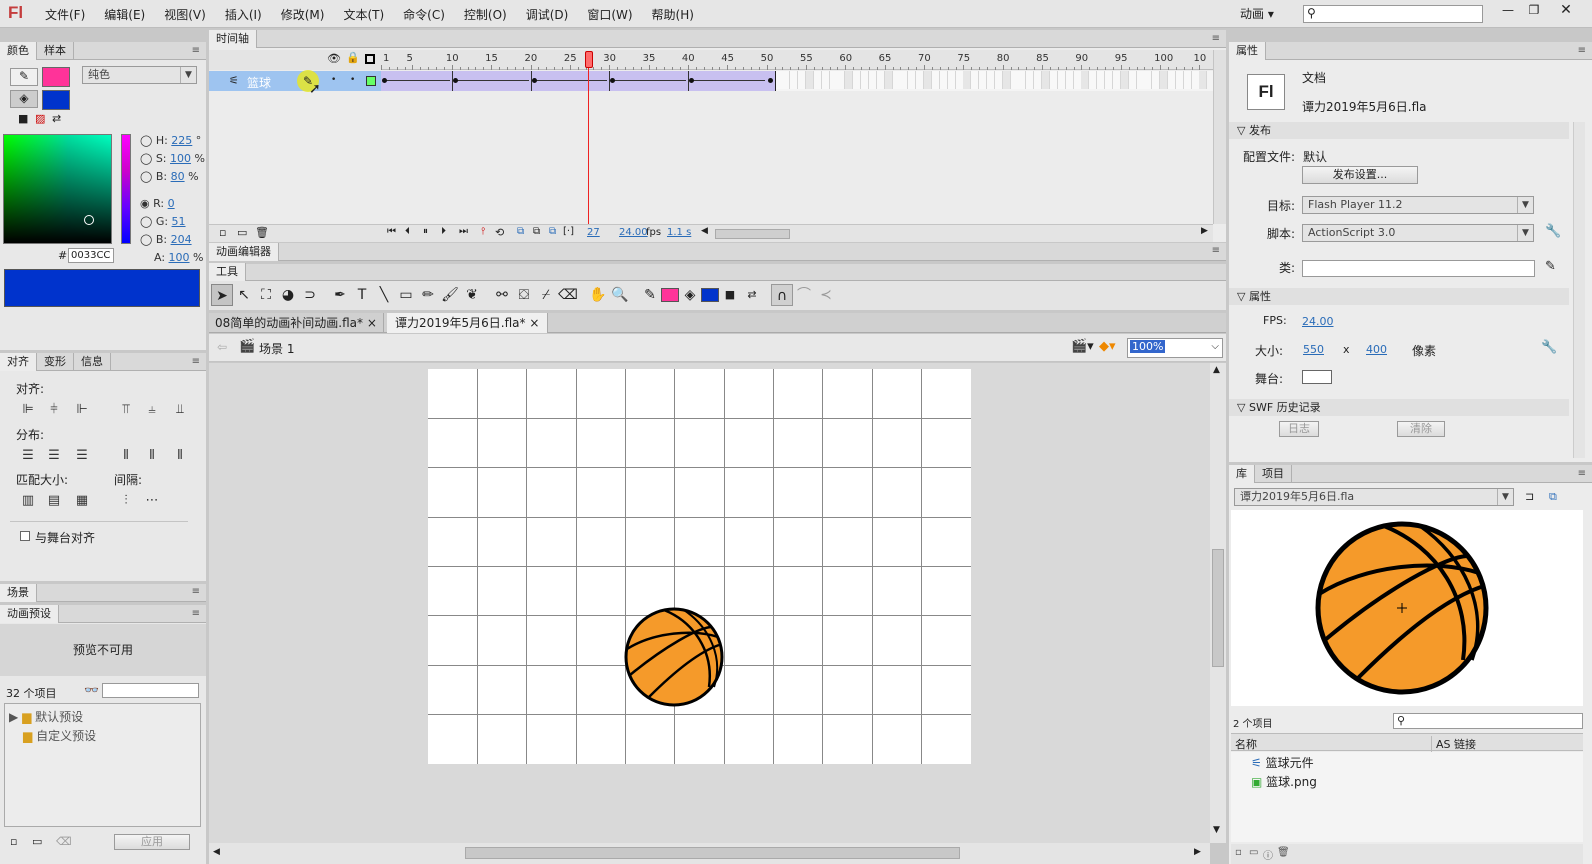 Image resolution: width=1592 pixels, height=864 pixels. What do you see at coordinates (18, 361) in the screenshot?
I see `tab-align: 对齐` at bounding box center [18, 361].